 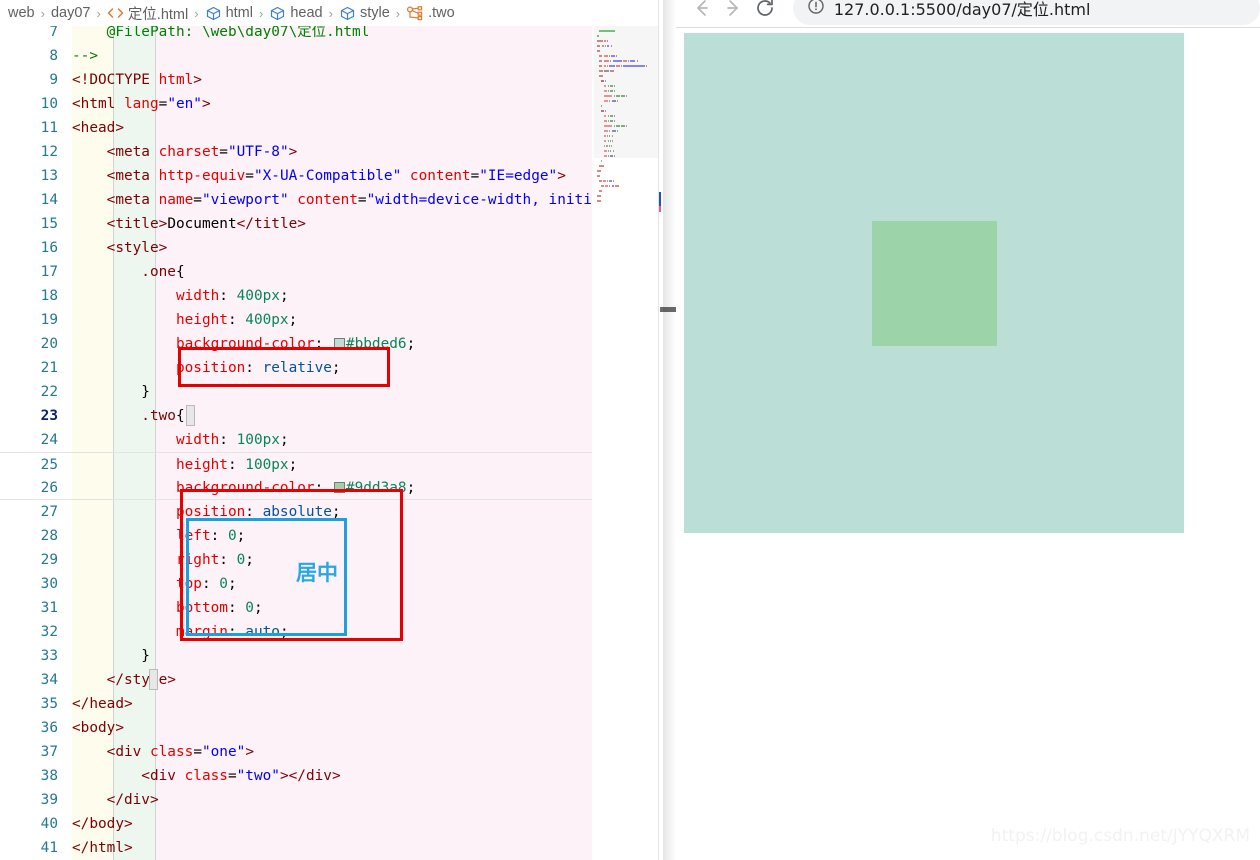 I want to click on line-number: 27, so click(x=49, y=512).